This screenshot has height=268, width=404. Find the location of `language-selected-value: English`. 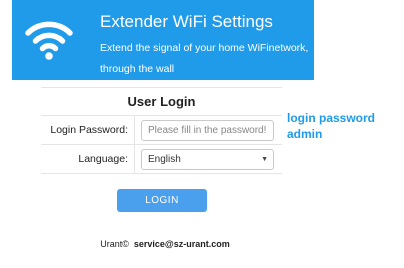

language-selected-value: English is located at coordinates (164, 159).